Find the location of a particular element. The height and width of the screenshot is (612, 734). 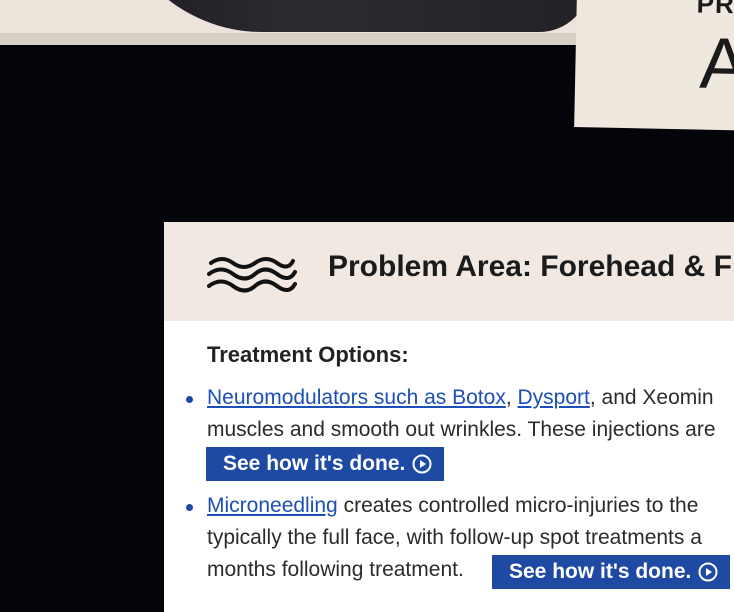

treatment-item-2-text: creates controlled micro-injuries to the is located at coordinates (518, 505).